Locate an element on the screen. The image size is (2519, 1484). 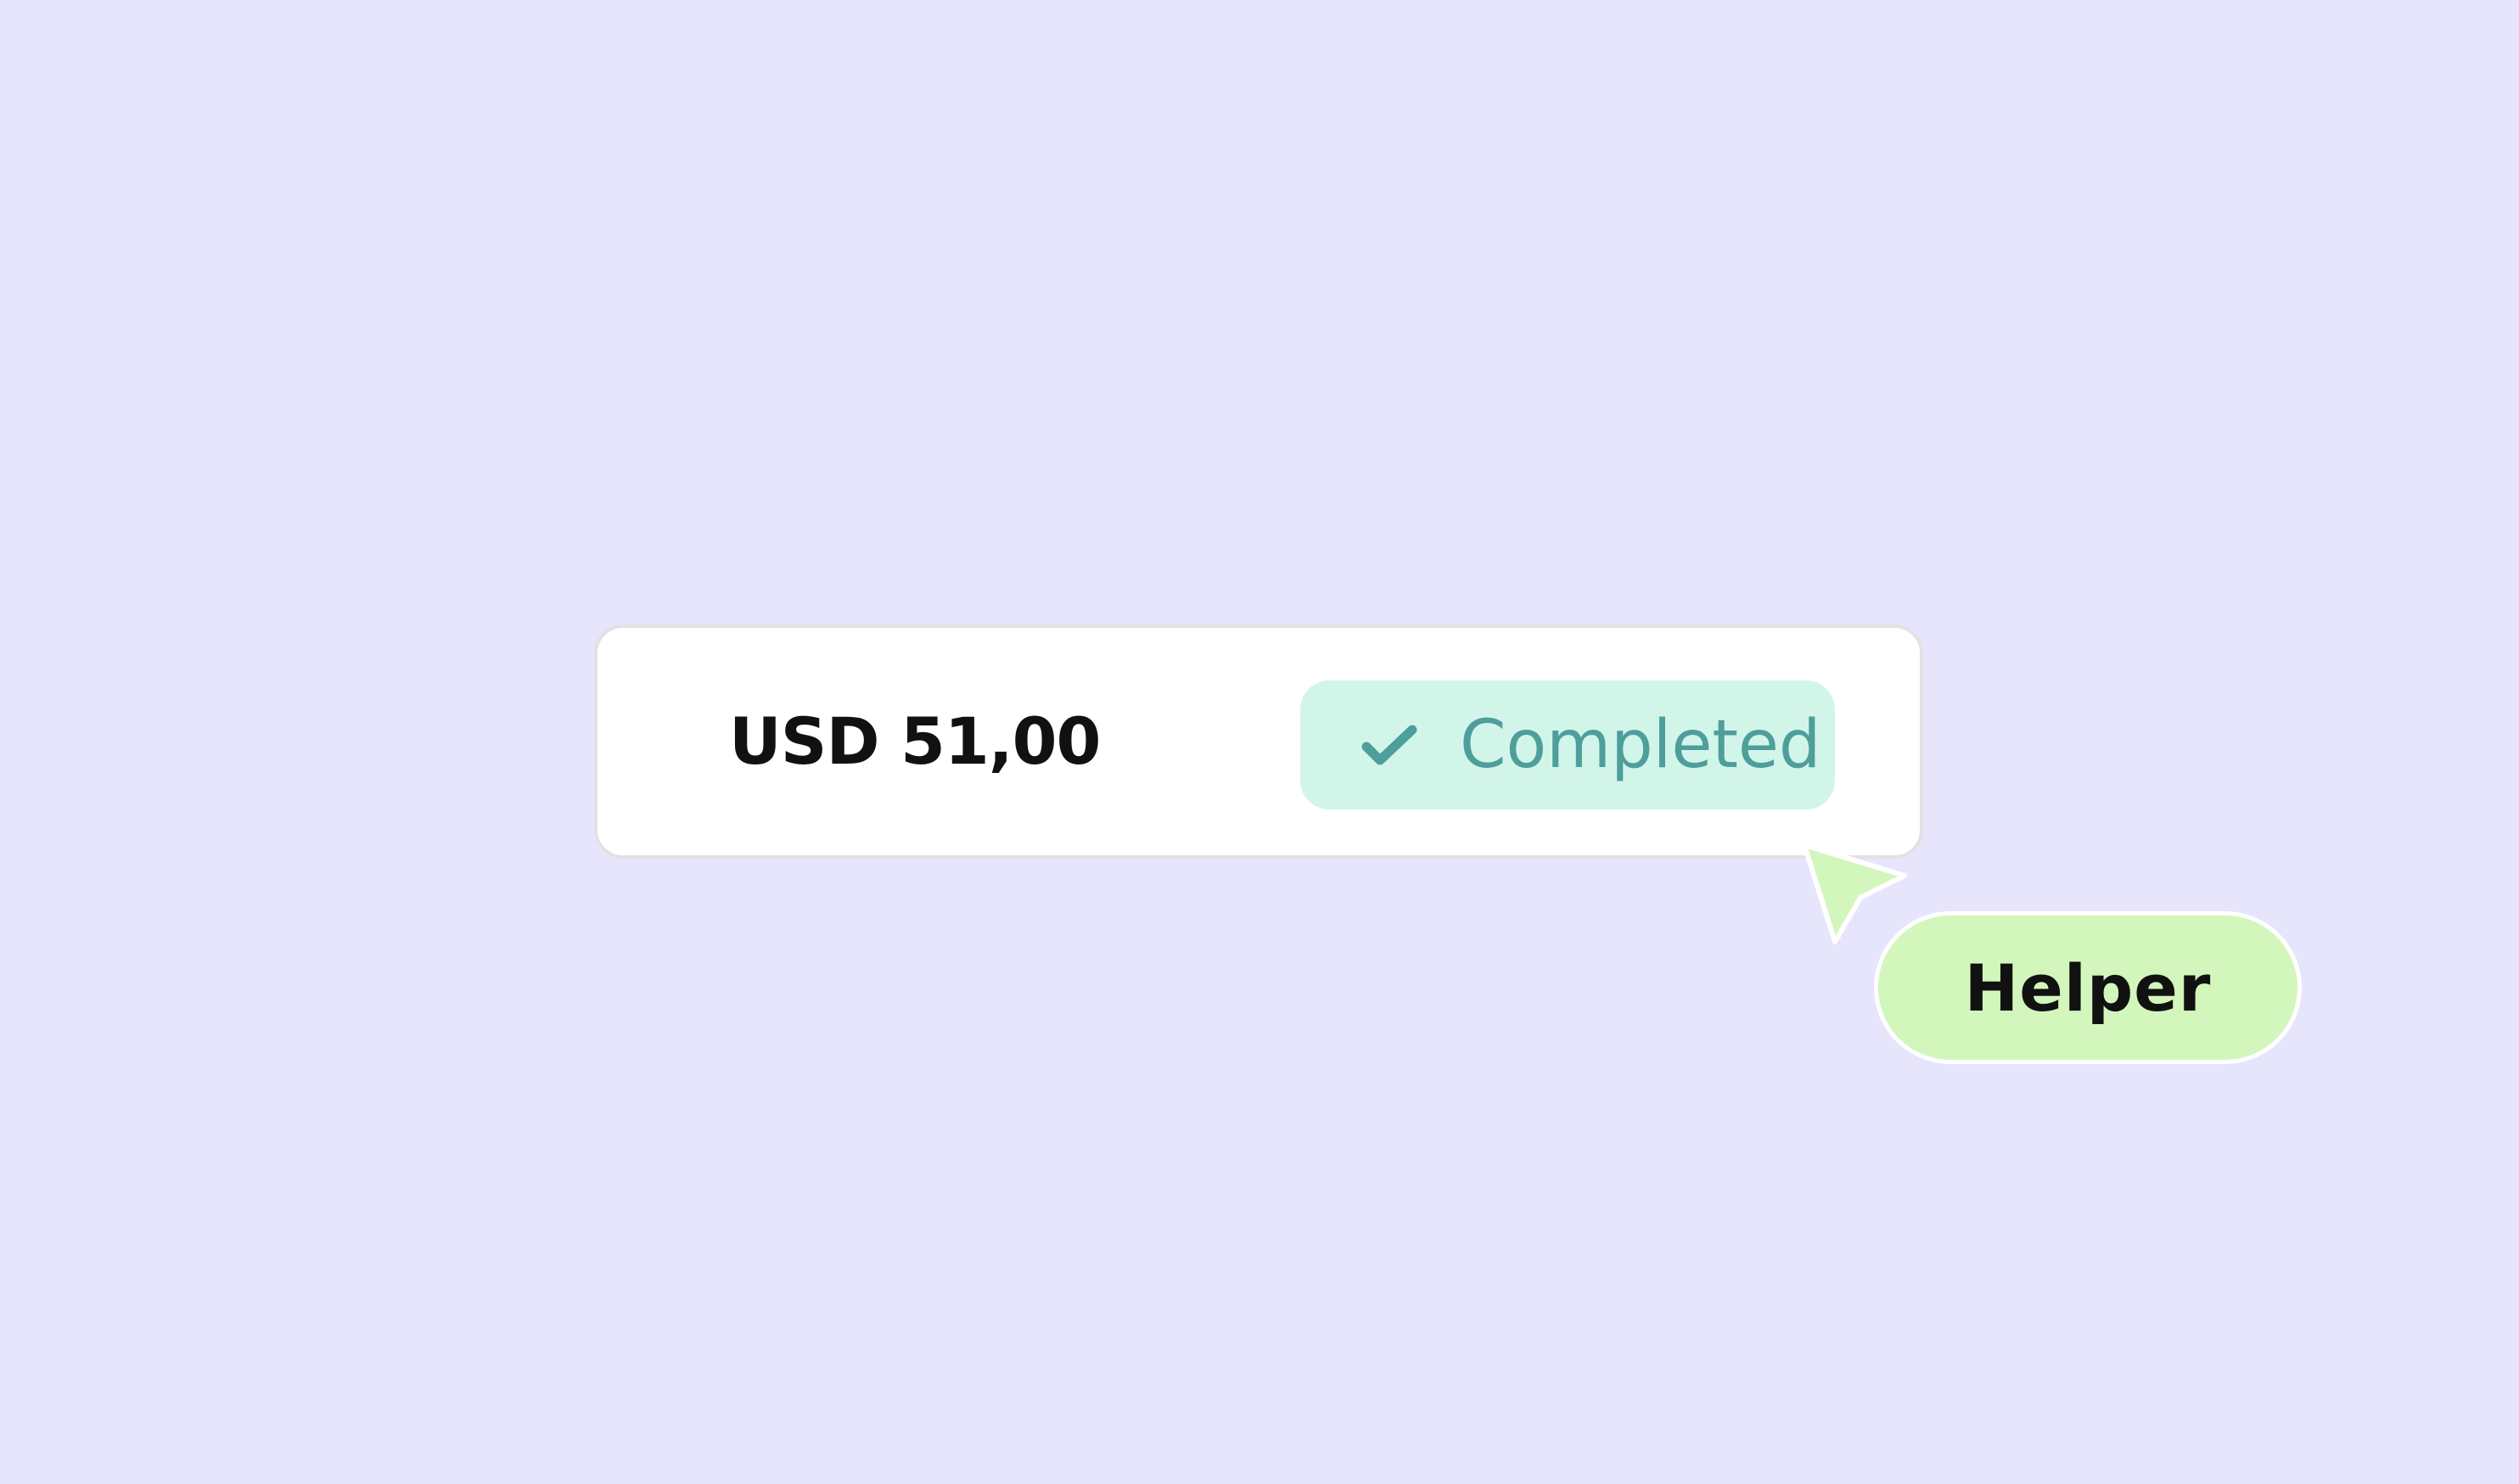
transaction-card: USD 51,00 Completed is located at coordinates (1258, 742).